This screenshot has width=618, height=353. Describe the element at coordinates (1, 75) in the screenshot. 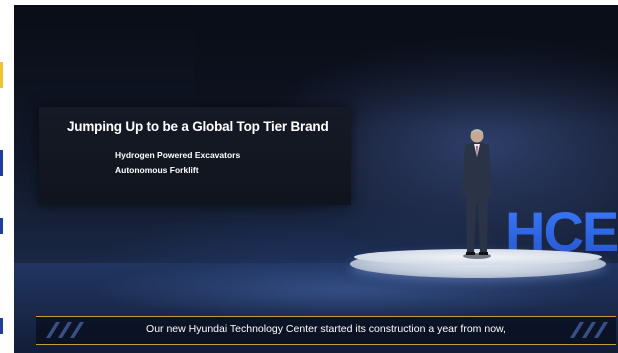

I see `strip-mark-yellow` at that location.